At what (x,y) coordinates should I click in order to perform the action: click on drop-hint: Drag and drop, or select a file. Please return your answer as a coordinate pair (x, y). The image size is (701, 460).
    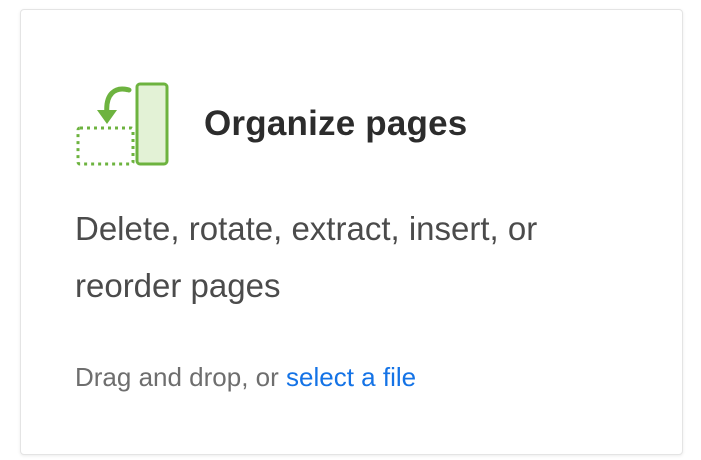
    Looking at the image, I should click on (245, 377).